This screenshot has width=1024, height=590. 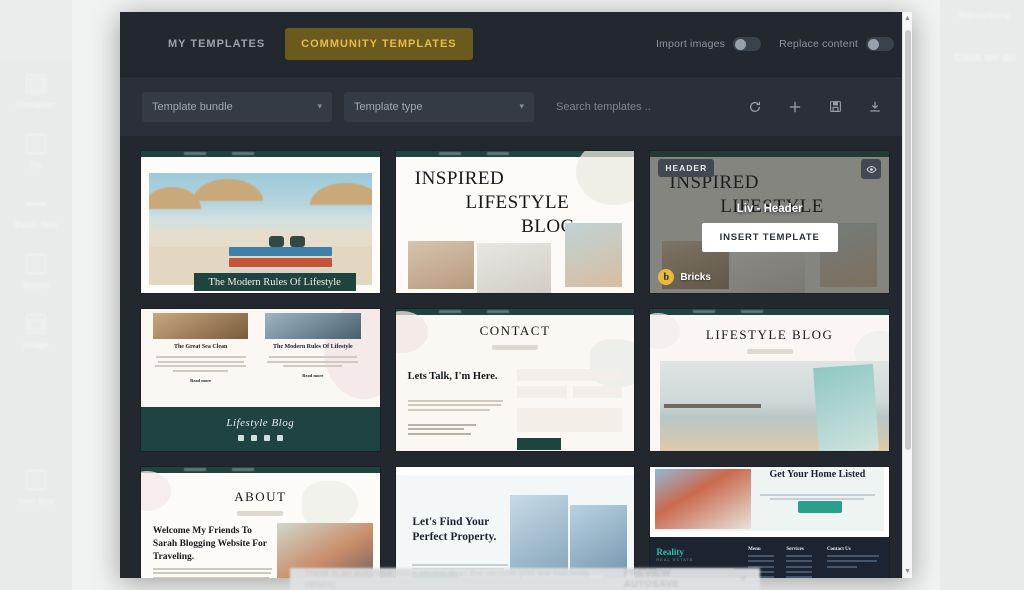 I want to click on cta-heading: Get Your Home Listed, so click(x=817, y=474).